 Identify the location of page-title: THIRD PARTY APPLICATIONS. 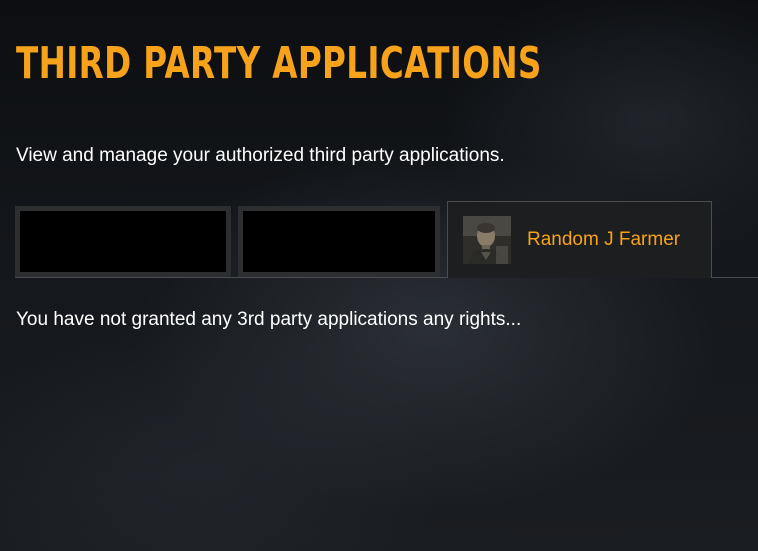
(279, 63).